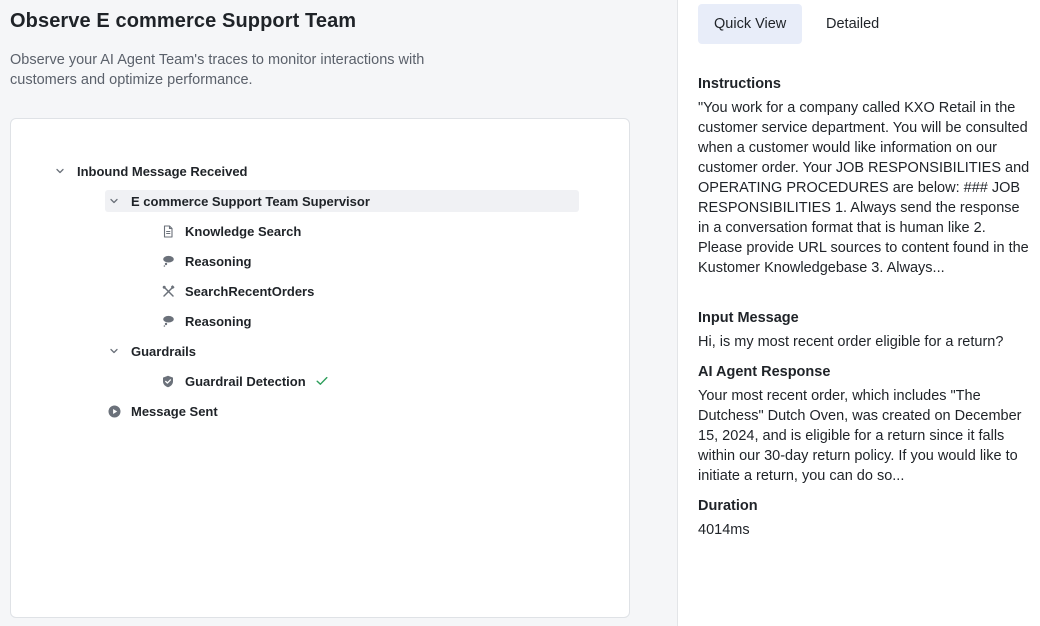  What do you see at coordinates (748, 318) in the screenshot?
I see `input-message-label: Input Message` at bounding box center [748, 318].